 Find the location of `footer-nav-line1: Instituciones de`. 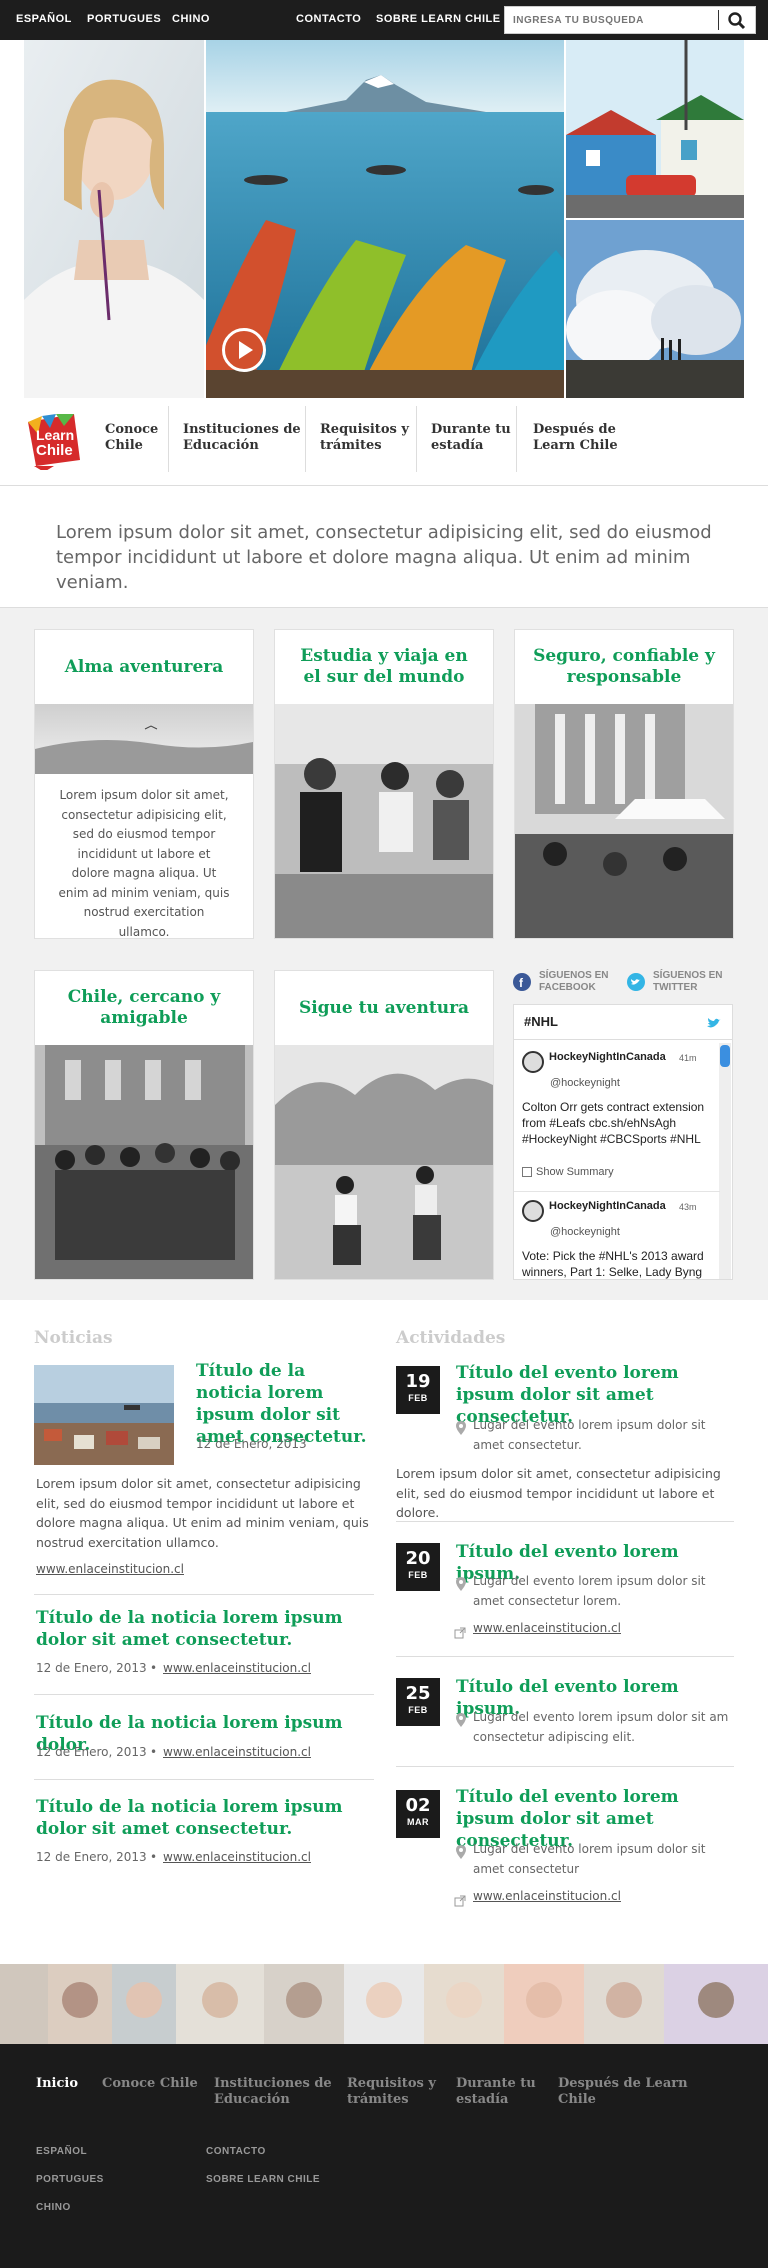

footer-nav-line1: Instituciones de is located at coordinates (273, 2083).